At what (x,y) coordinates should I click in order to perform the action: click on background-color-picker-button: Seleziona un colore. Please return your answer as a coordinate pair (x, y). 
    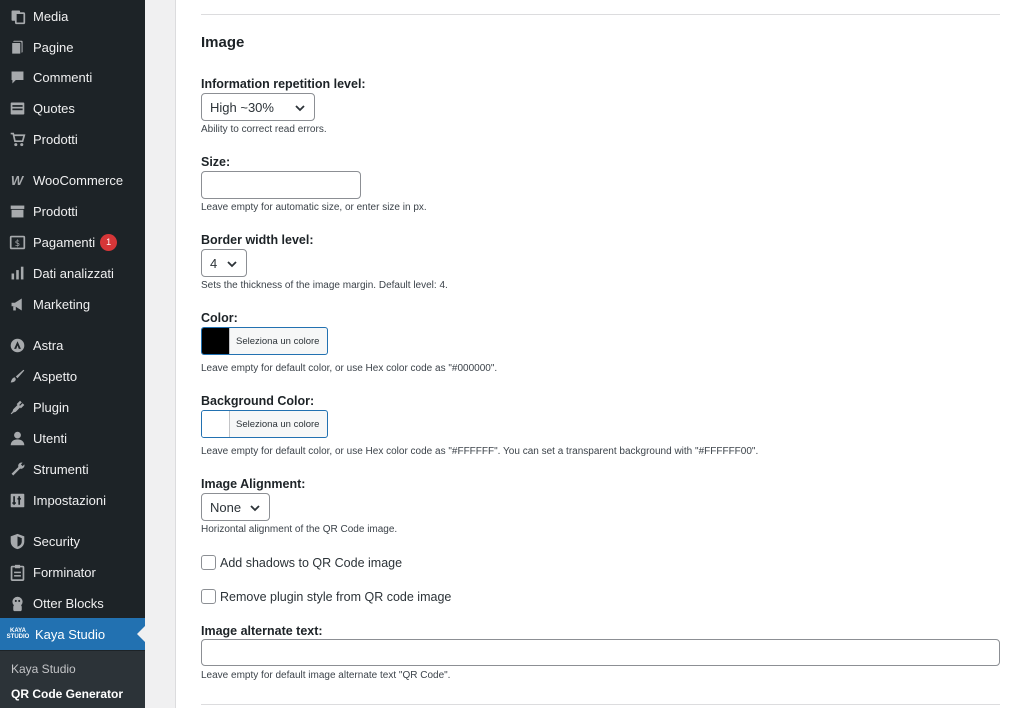
    Looking at the image, I should click on (264, 424).